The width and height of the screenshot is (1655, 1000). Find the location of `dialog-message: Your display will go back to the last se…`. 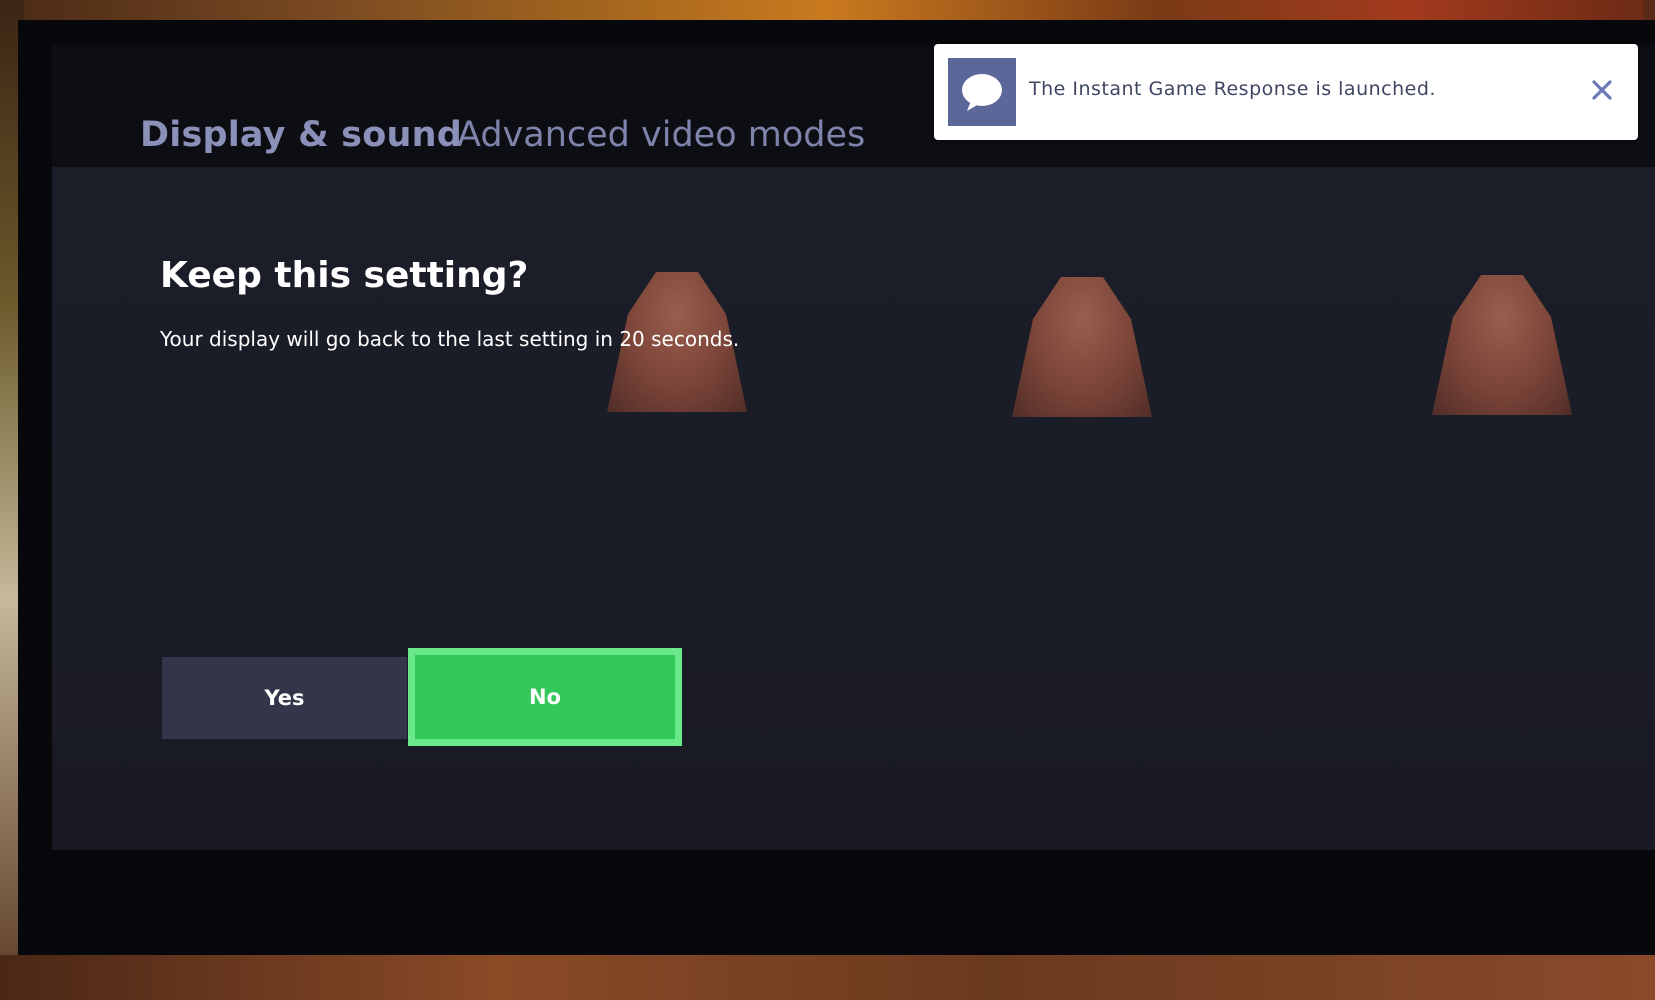

dialog-message: Your display will go back to the last se… is located at coordinates (450, 339).